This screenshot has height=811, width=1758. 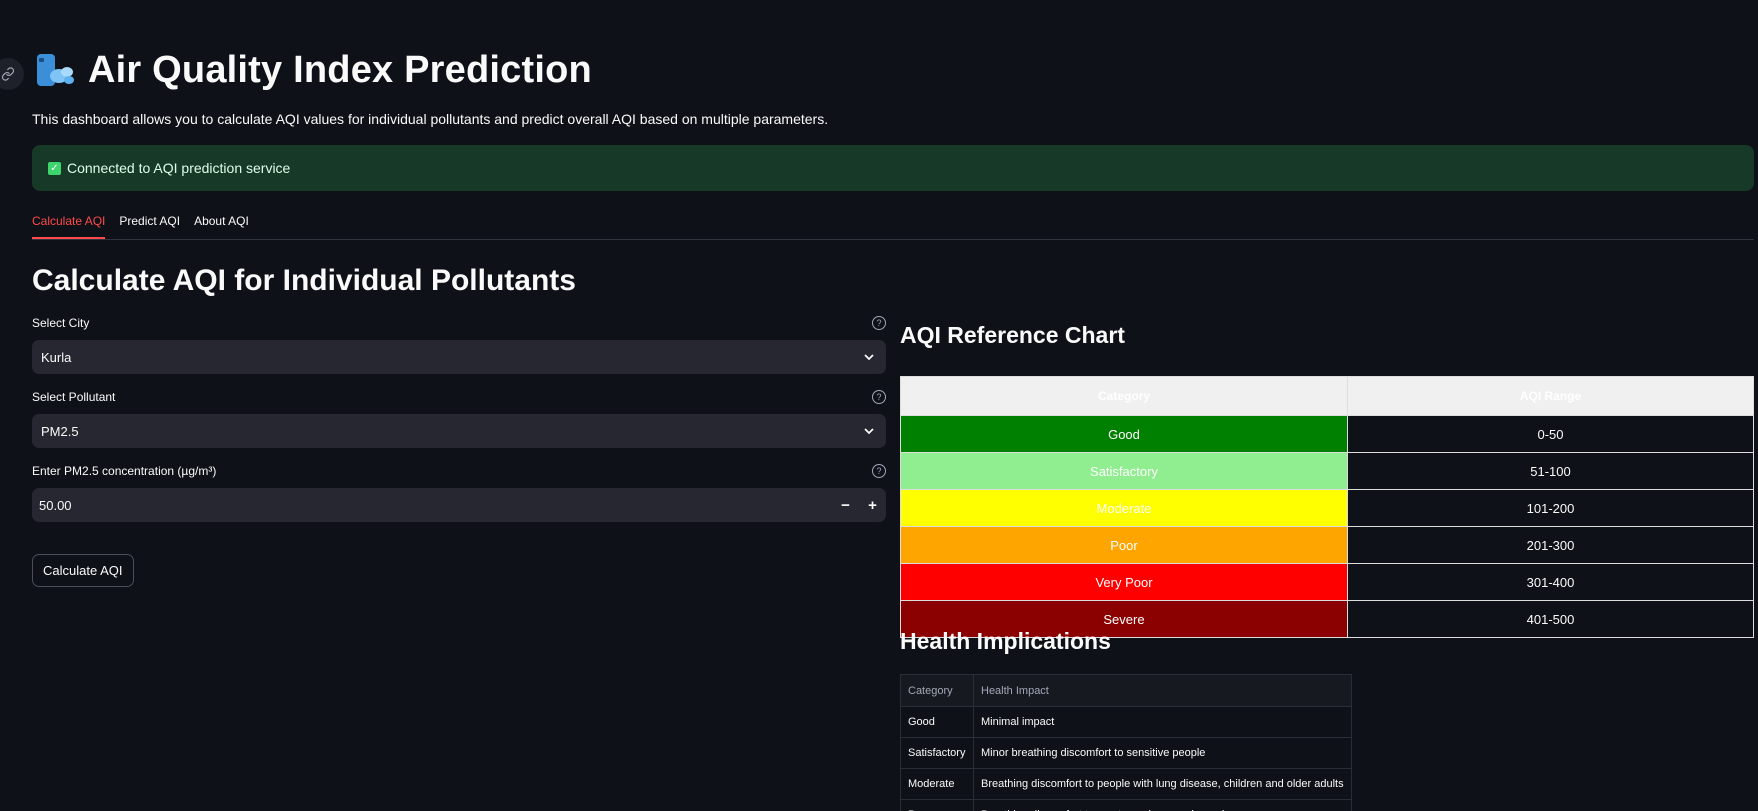 I want to click on increment-button: +, so click(x=872, y=505).